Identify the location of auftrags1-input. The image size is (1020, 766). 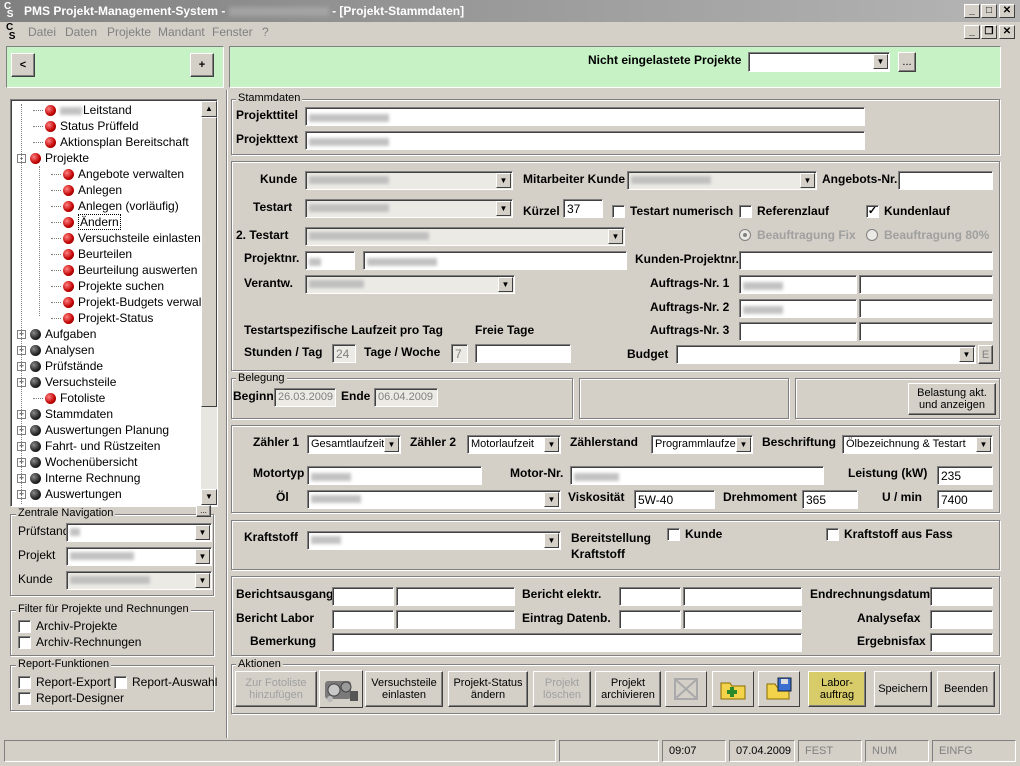
(798, 284).